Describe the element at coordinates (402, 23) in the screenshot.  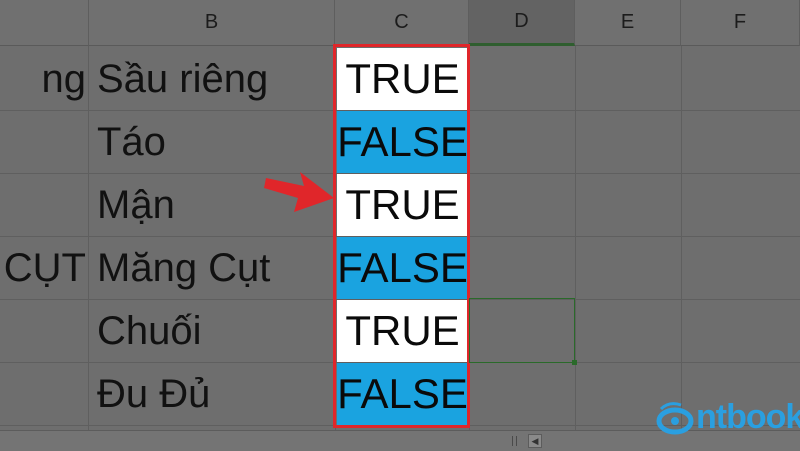
I see `column-header-c: C` at that location.